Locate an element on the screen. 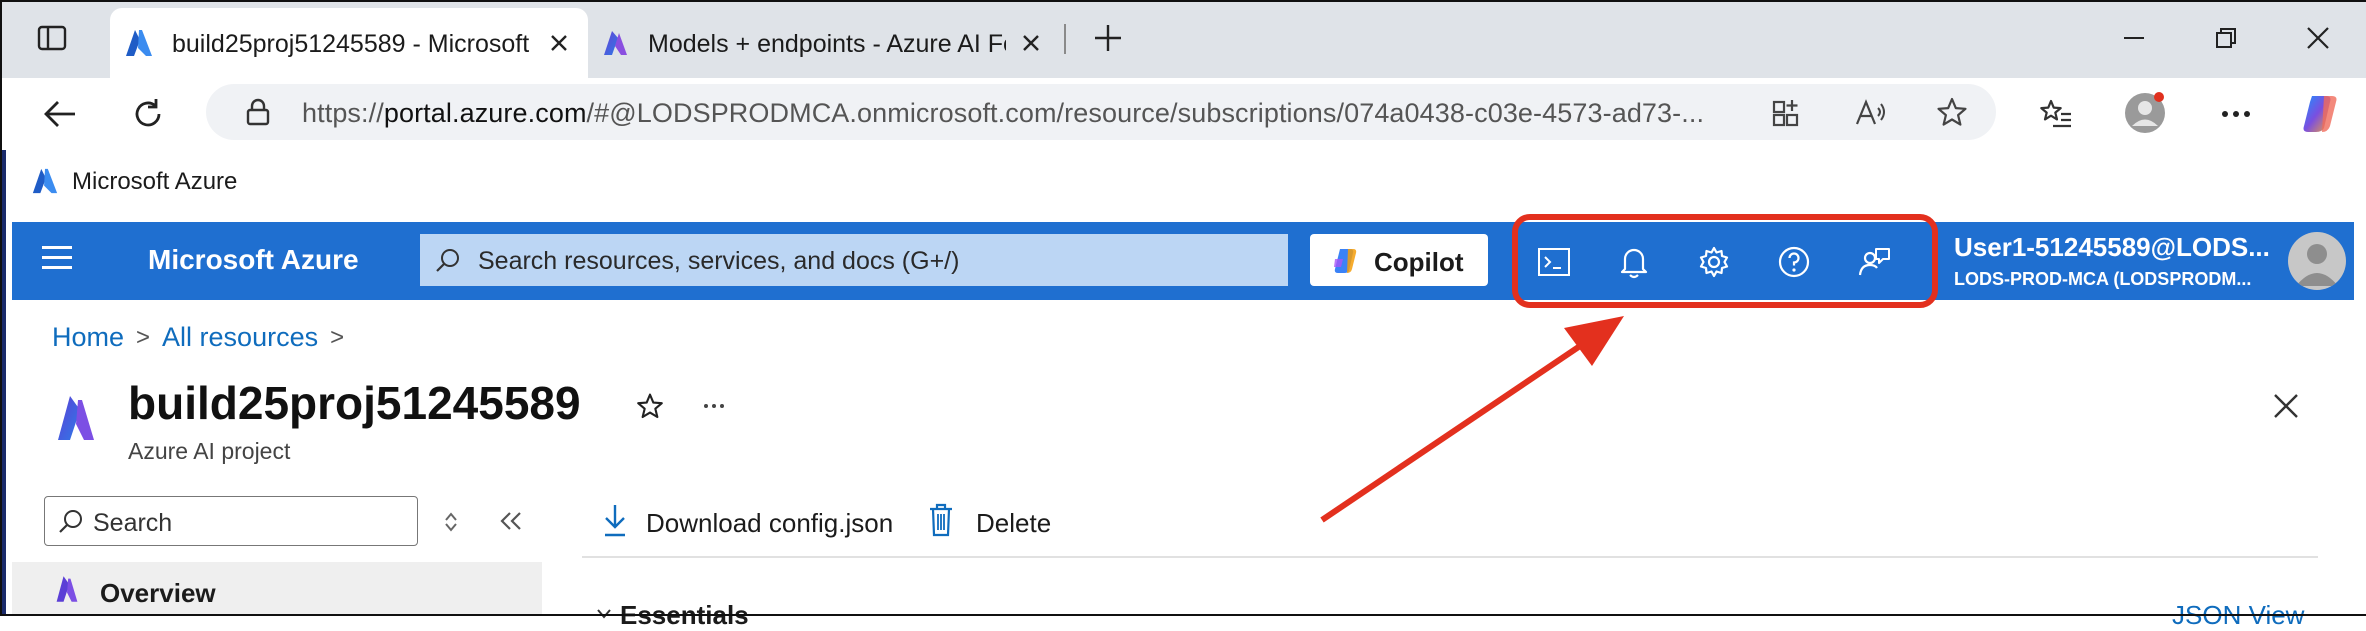 The image size is (2366, 631). breadcrumb: Home > All resources > is located at coordinates (204, 337).